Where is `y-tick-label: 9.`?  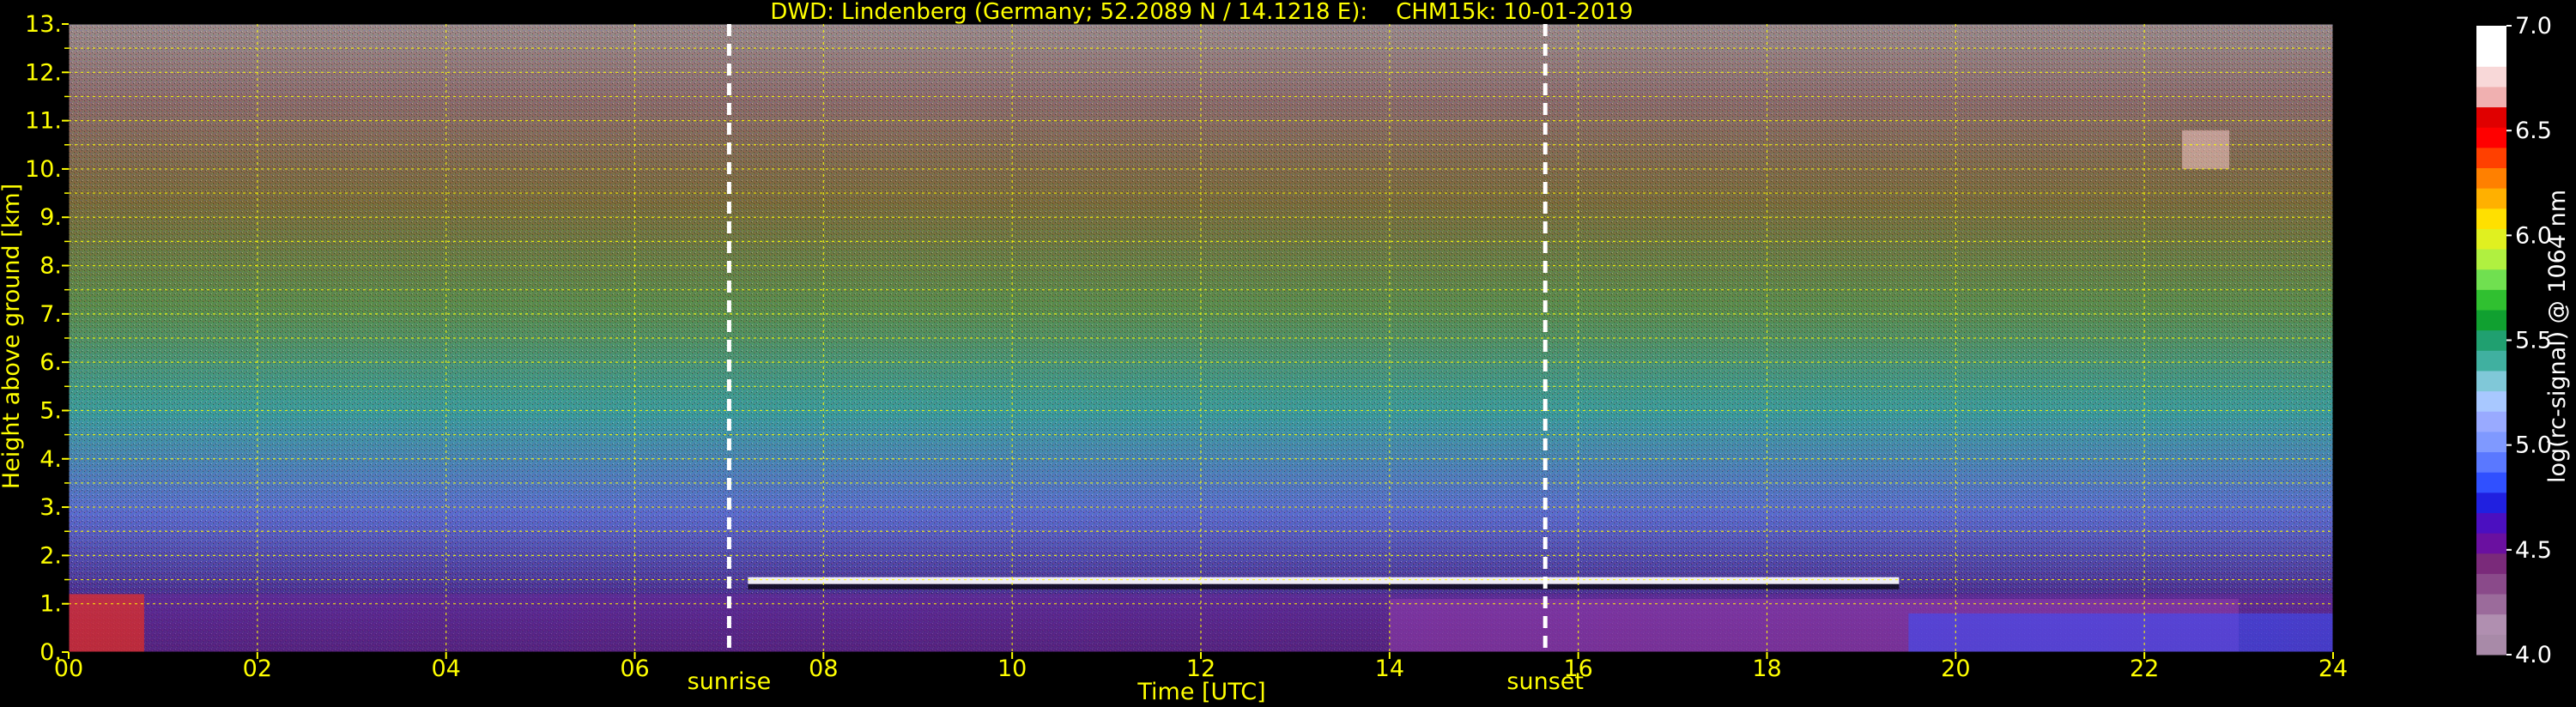 y-tick-label: 9. is located at coordinates (50, 217).